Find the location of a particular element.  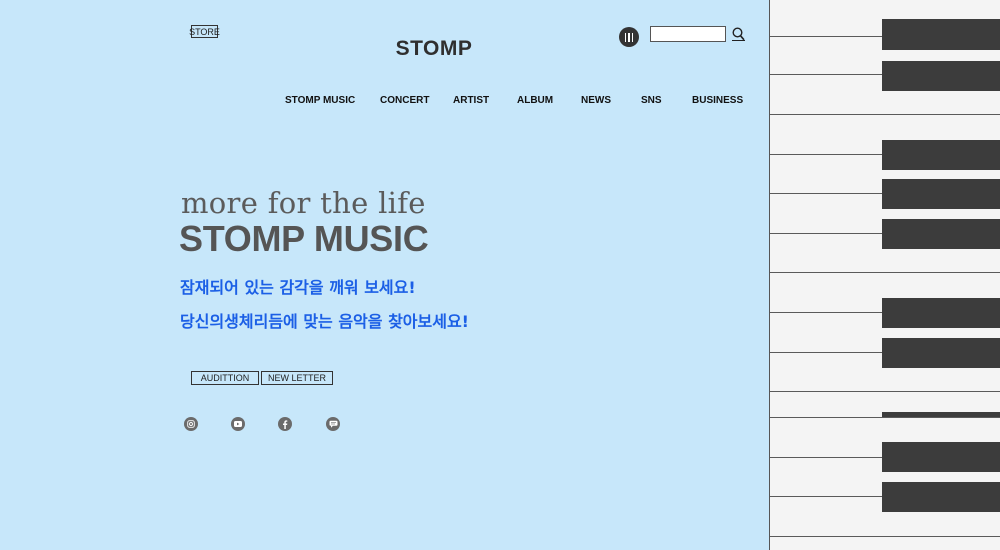

newsletter-button: NEW LETTER is located at coordinates (297, 378).